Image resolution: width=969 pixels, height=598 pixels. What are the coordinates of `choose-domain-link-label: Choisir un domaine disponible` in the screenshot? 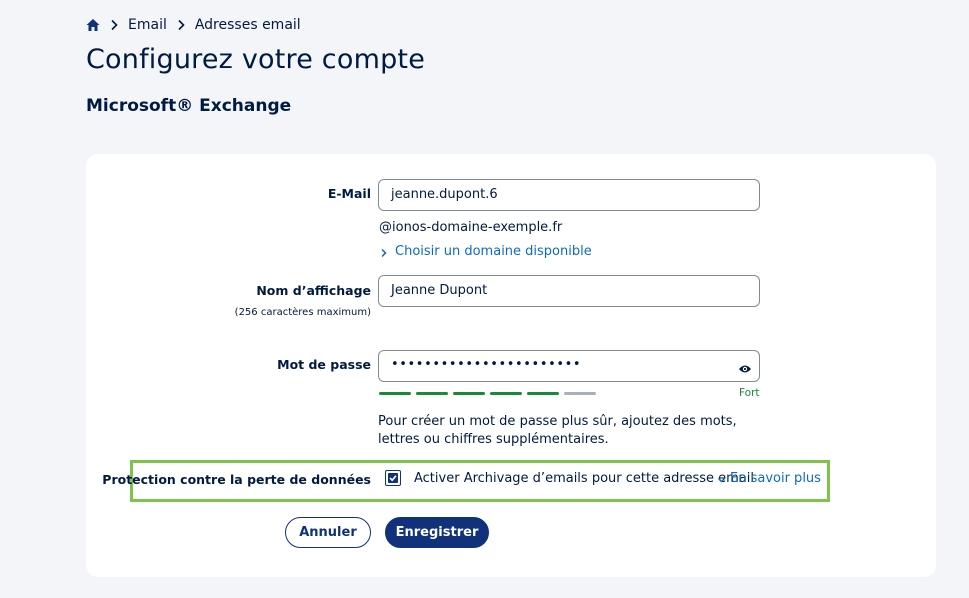 It's located at (493, 251).